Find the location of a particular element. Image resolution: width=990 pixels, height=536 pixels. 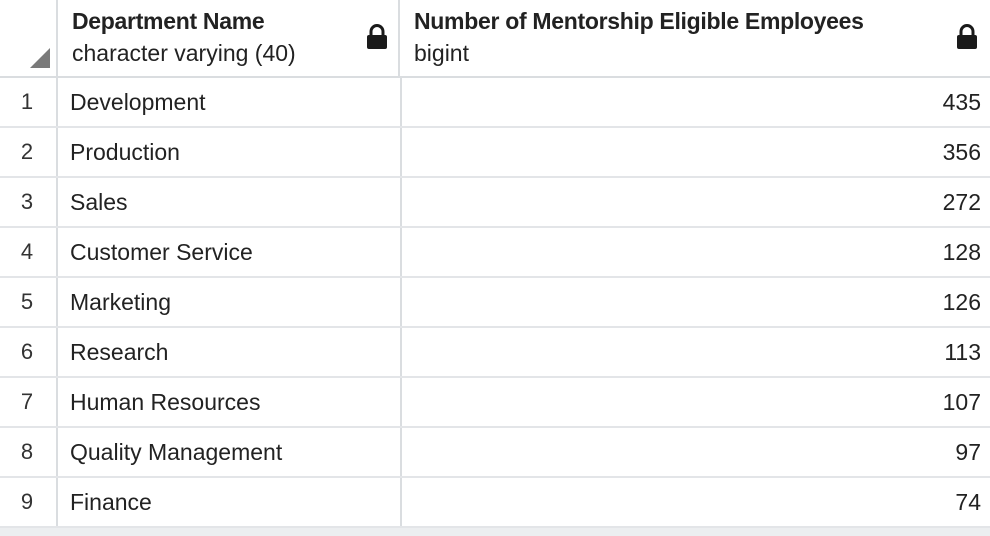

table-row: 3 Sales 272 is located at coordinates (495, 203).